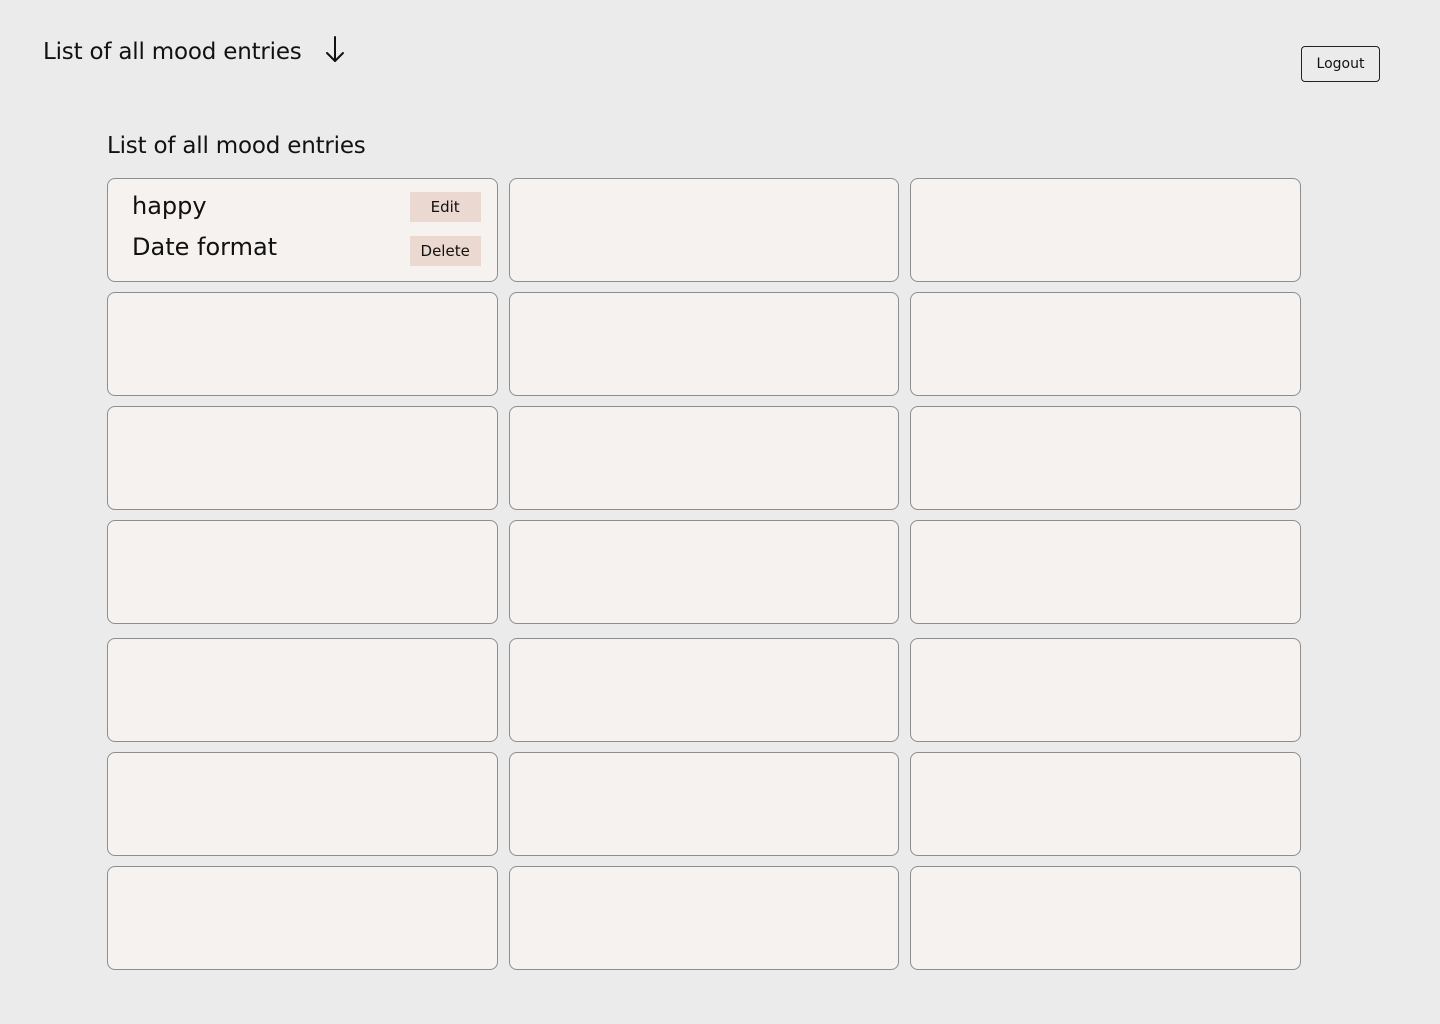 The width and height of the screenshot is (1440, 1024). Describe the element at coordinates (1340, 64) in the screenshot. I see `logout-button: Logout` at that location.